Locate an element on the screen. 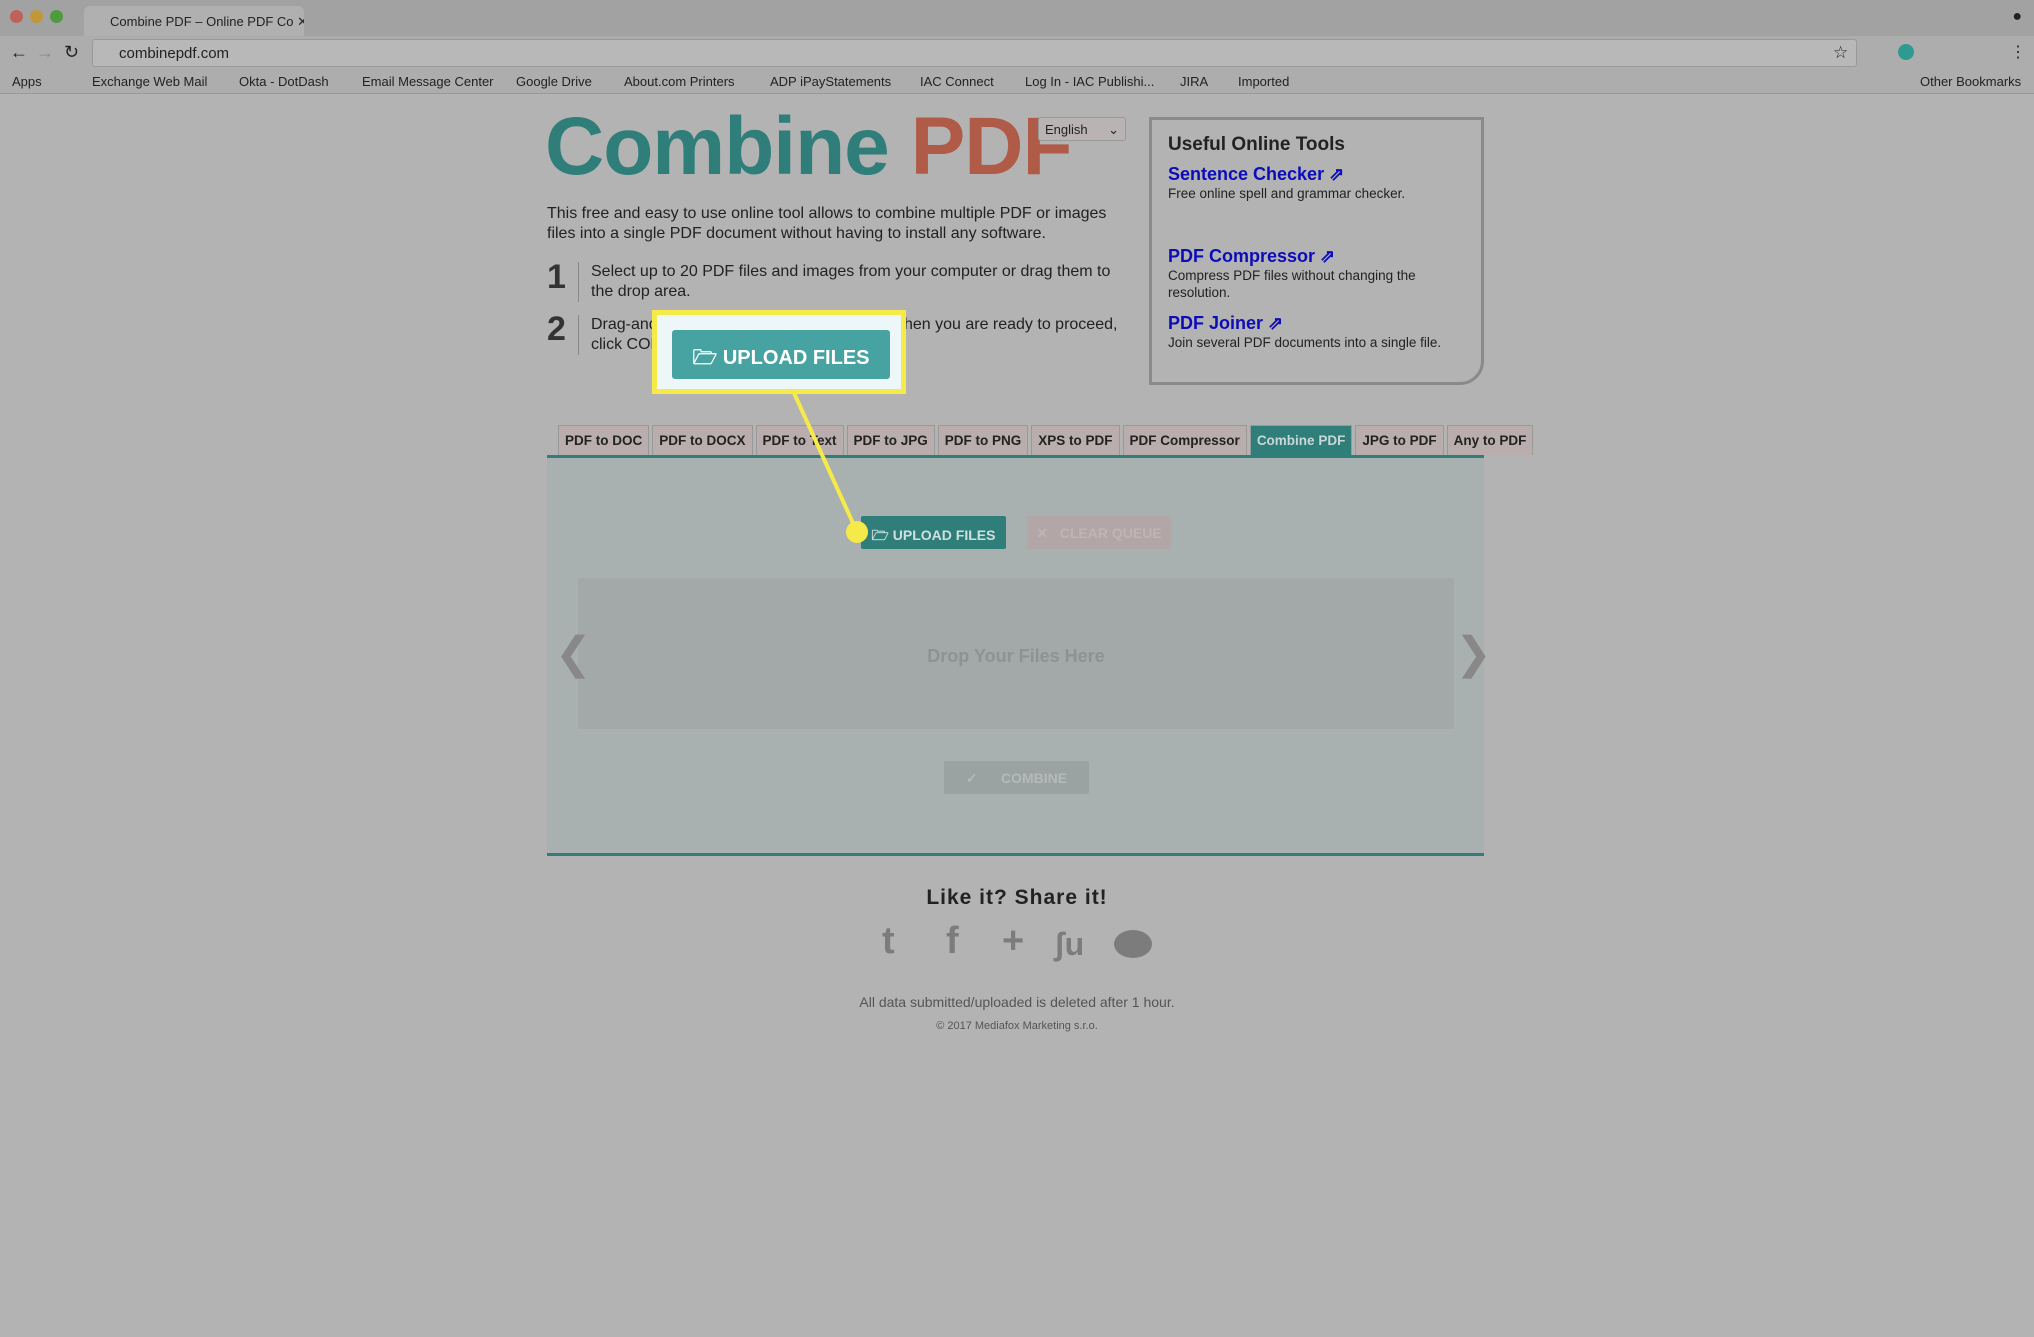  callout-line is located at coordinates (830, 467).